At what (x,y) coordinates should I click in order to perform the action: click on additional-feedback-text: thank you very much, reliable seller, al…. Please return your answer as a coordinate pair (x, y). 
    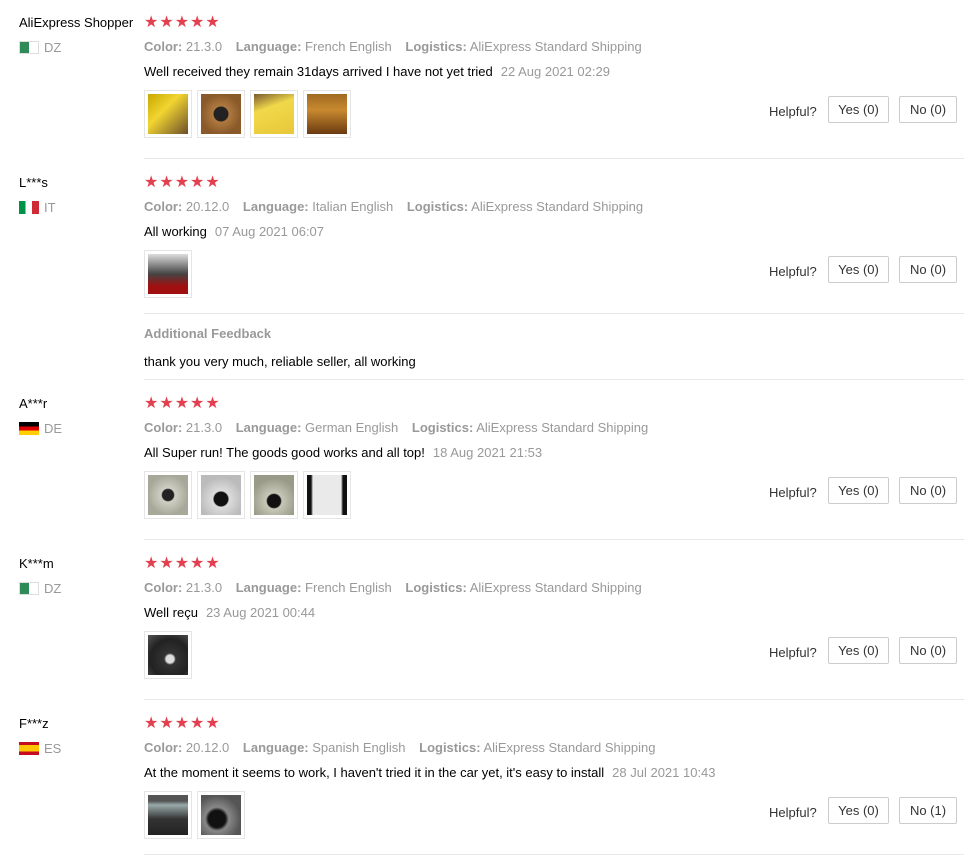
    Looking at the image, I should click on (280, 361).